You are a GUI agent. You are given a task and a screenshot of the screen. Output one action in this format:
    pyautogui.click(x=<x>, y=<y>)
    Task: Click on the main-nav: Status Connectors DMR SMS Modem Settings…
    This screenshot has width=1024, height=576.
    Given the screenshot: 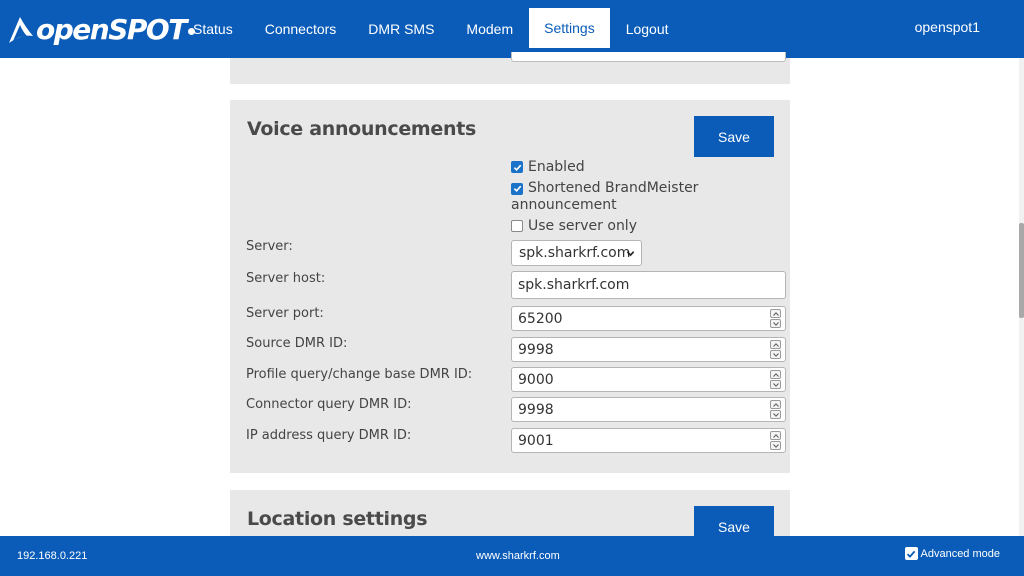 What is the action you would take?
    pyautogui.click(x=431, y=29)
    